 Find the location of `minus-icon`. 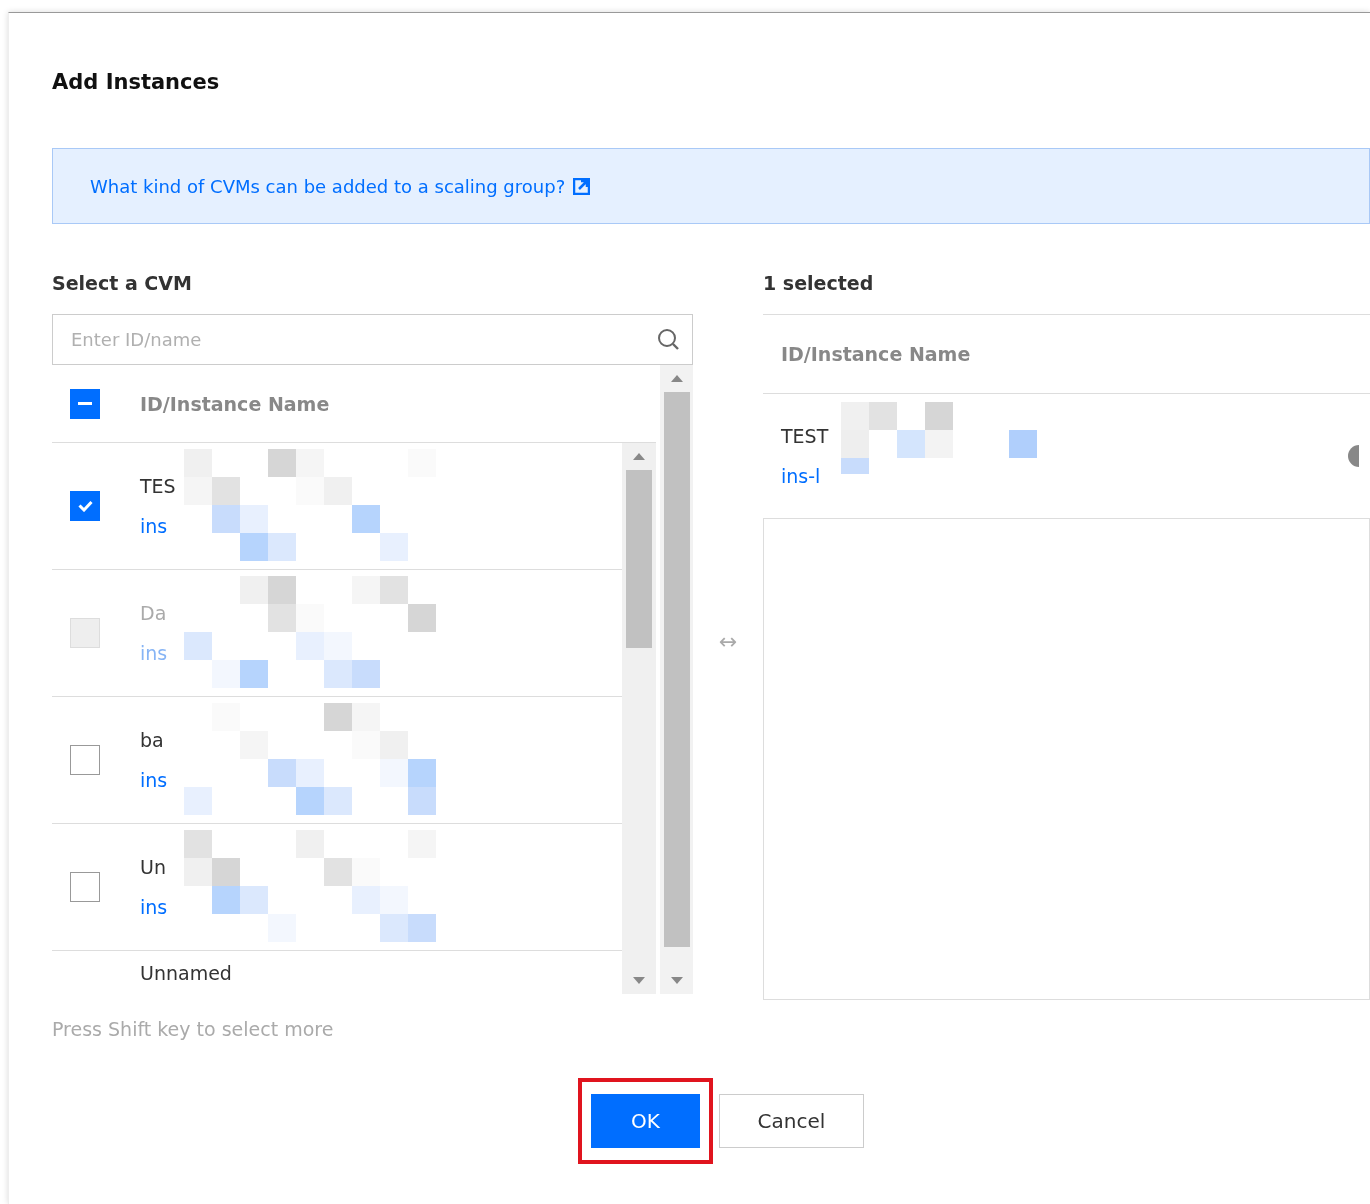

minus-icon is located at coordinates (85, 403).